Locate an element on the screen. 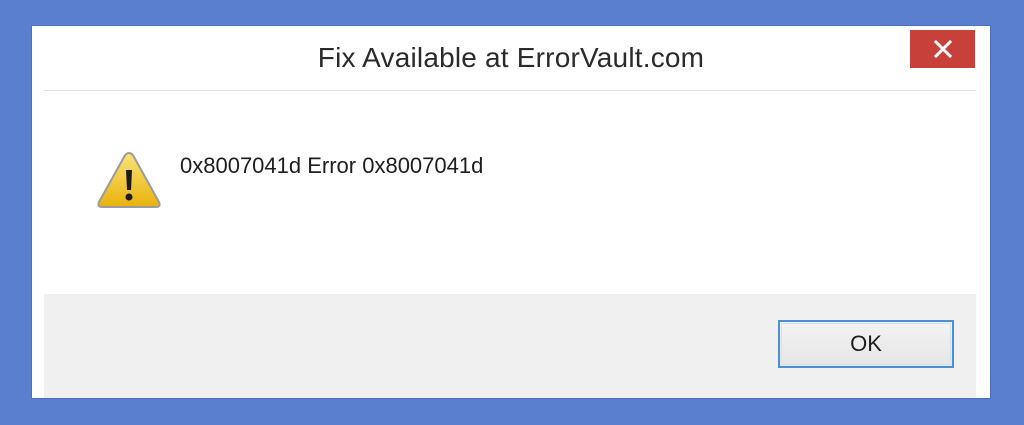 The image size is (1024, 425). dialog-titlebar: Fix Available at ErrorVault.com is located at coordinates (511, 58).